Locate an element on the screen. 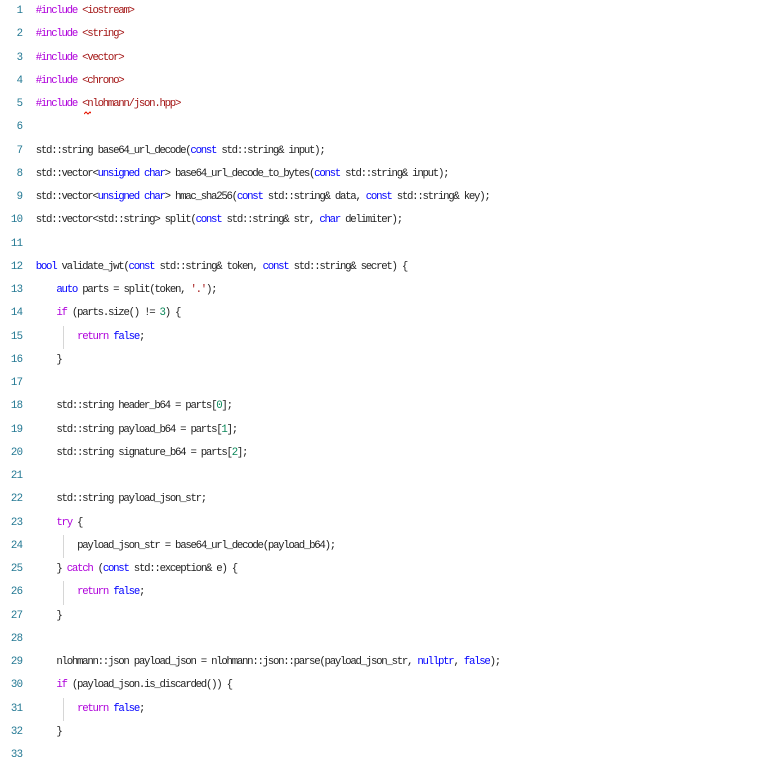 This screenshot has height=768, width=768. line-number: 5 is located at coordinates (19, 104).